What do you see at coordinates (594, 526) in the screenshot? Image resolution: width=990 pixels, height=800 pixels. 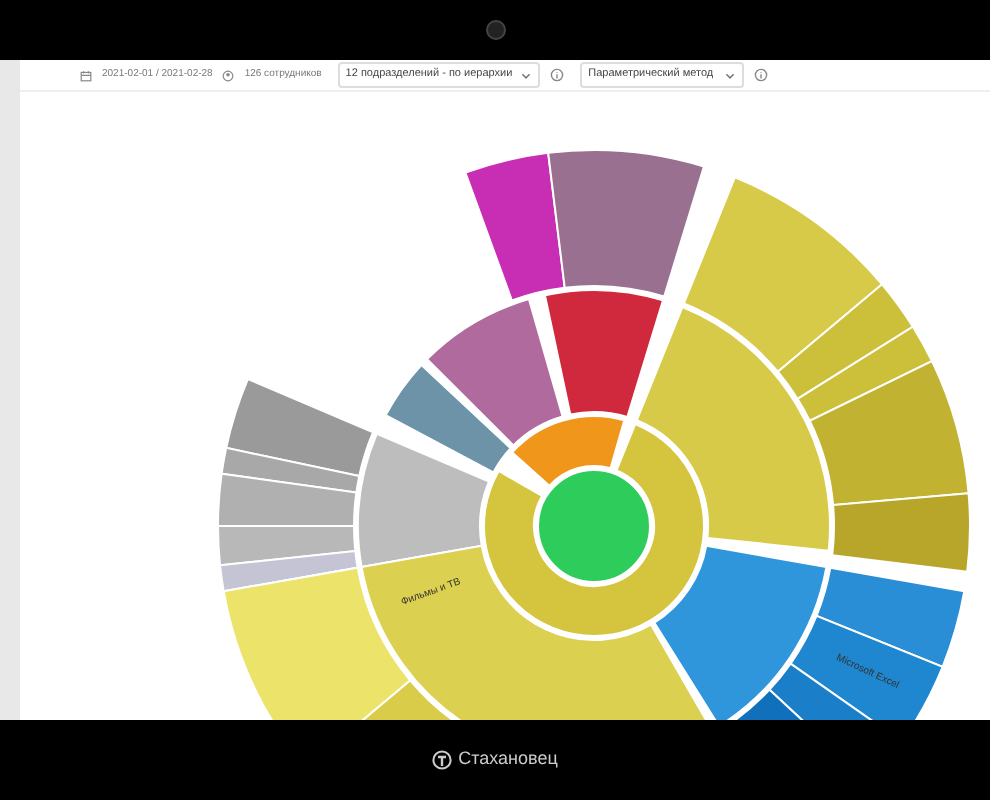 I see `sunburst-center` at bounding box center [594, 526].